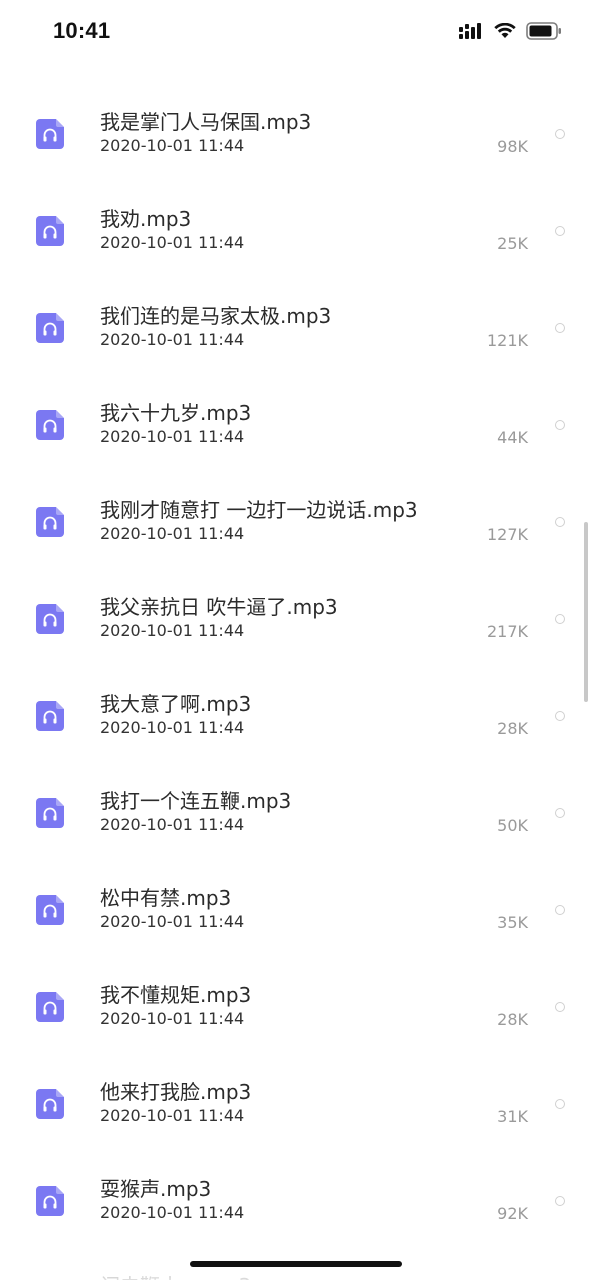 This screenshot has height=1280, width=592. I want to click on file-size: 127K, so click(507, 534).